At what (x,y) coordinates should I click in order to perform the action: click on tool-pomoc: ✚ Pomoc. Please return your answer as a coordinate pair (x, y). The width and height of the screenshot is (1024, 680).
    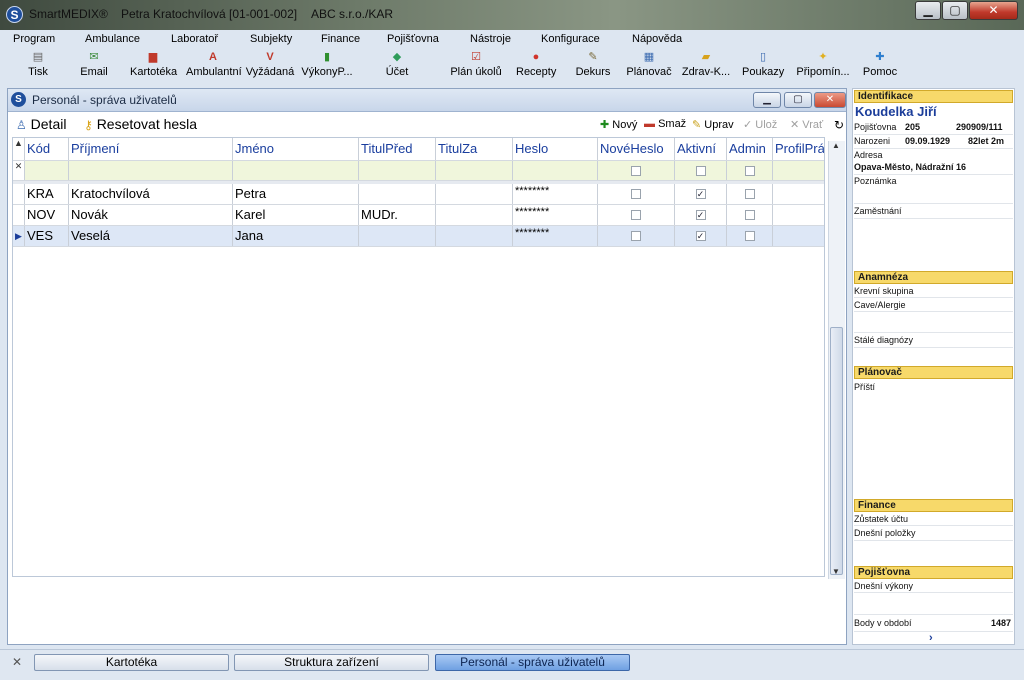
    Looking at the image, I should click on (880, 64).